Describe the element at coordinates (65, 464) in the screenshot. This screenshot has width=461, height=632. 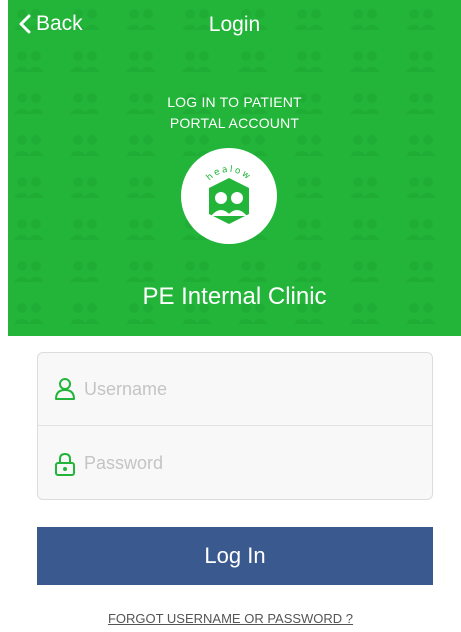
I see `lock-icon` at that location.